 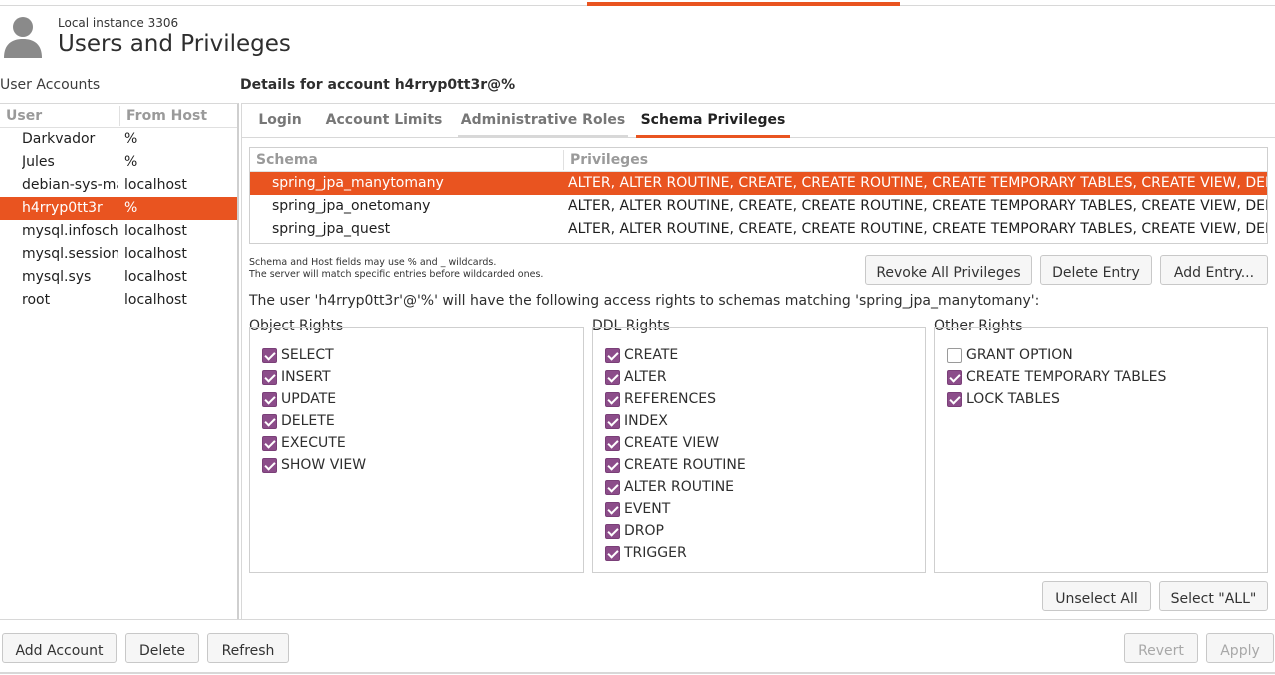 What do you see at coordinates (280, 121) in the screenshot?
I see `tab-login: Login` at bounding box center [280, 121].